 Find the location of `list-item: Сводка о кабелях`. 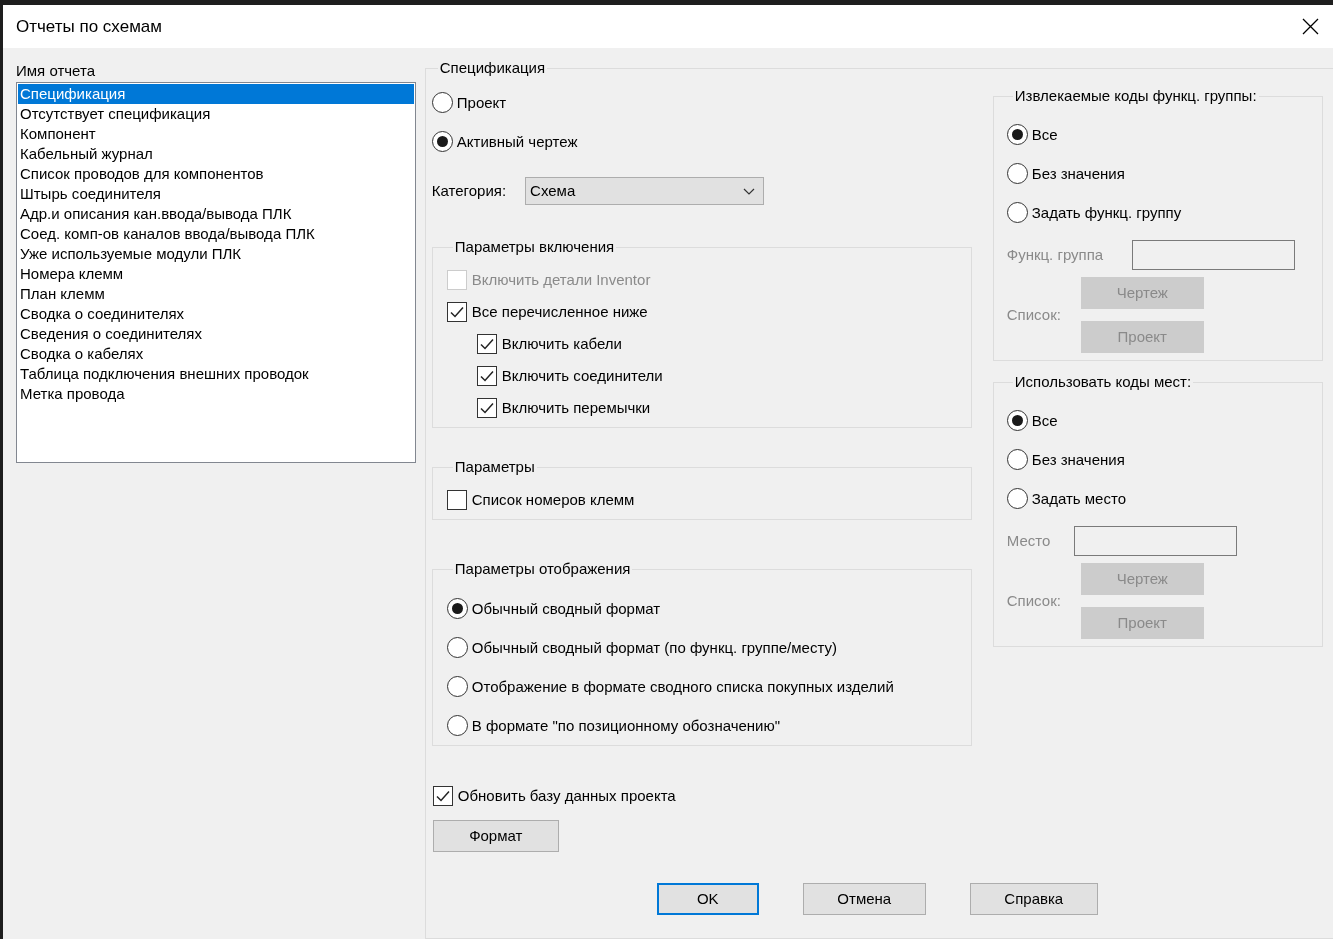

list-item: Сводка о кабелях is located at coordinates (216, 354).